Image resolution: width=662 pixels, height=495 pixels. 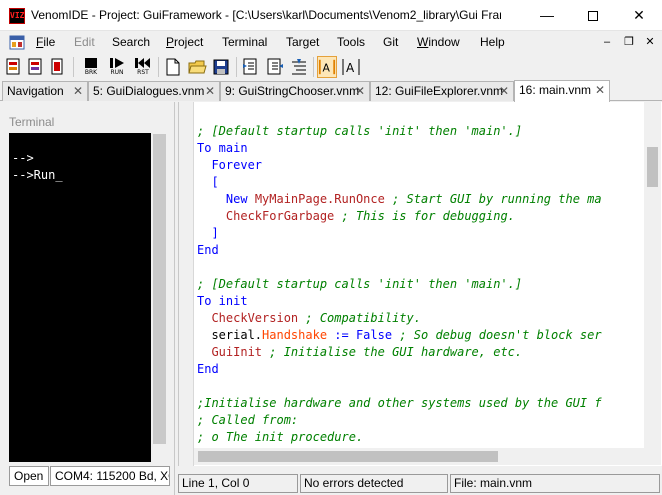 What do you see at coordinates (650, 42) in the screenshot?
I see `mdi-close-button: ✕` at bounding box center [650, 42].